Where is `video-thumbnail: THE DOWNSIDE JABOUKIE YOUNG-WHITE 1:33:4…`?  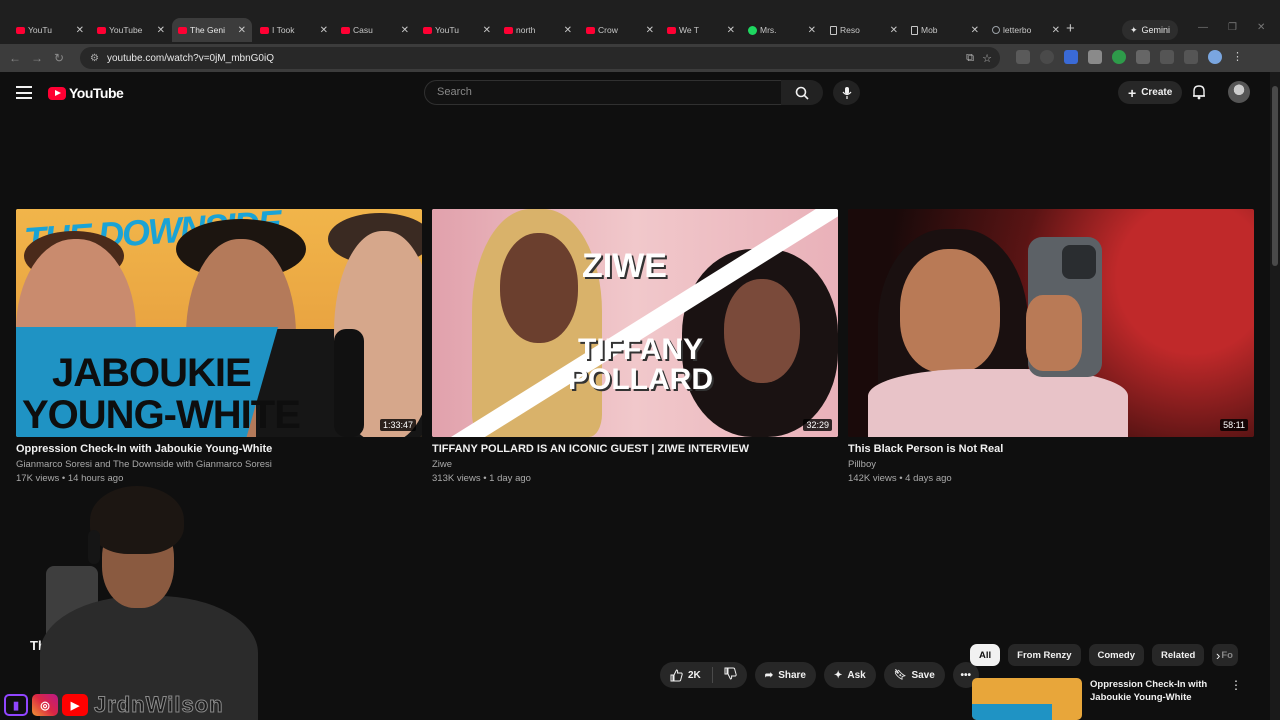 video-thumbnail: THE DOWNSIDE JABOUKIE YOUNG-WHITE 1:33:4… is located at coordinates (219, 323).